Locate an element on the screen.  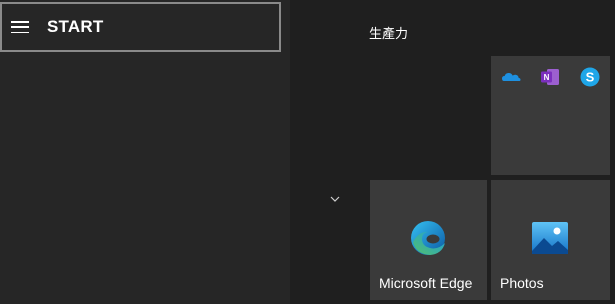
photos-tile: Photos is located at coordinates (550, 240).